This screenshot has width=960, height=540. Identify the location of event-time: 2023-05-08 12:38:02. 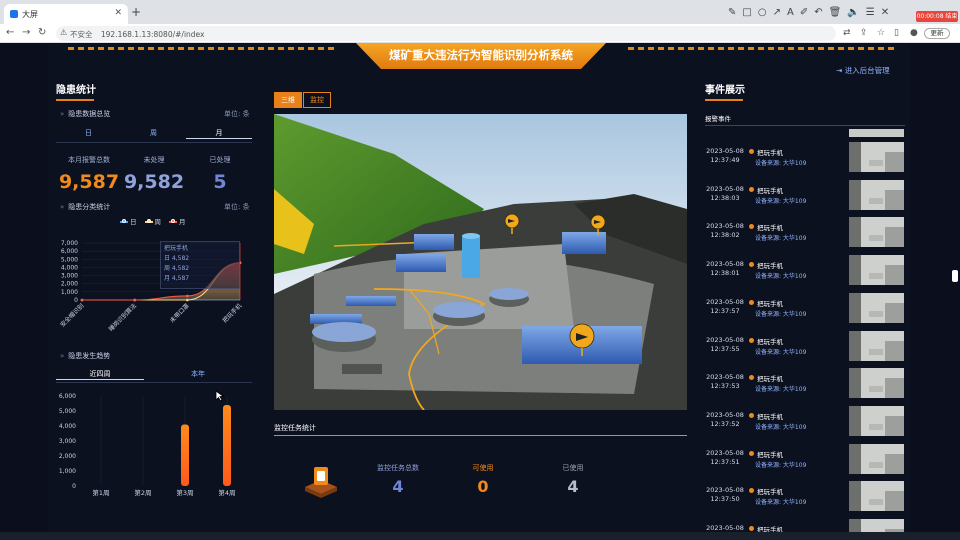
(725, 231).